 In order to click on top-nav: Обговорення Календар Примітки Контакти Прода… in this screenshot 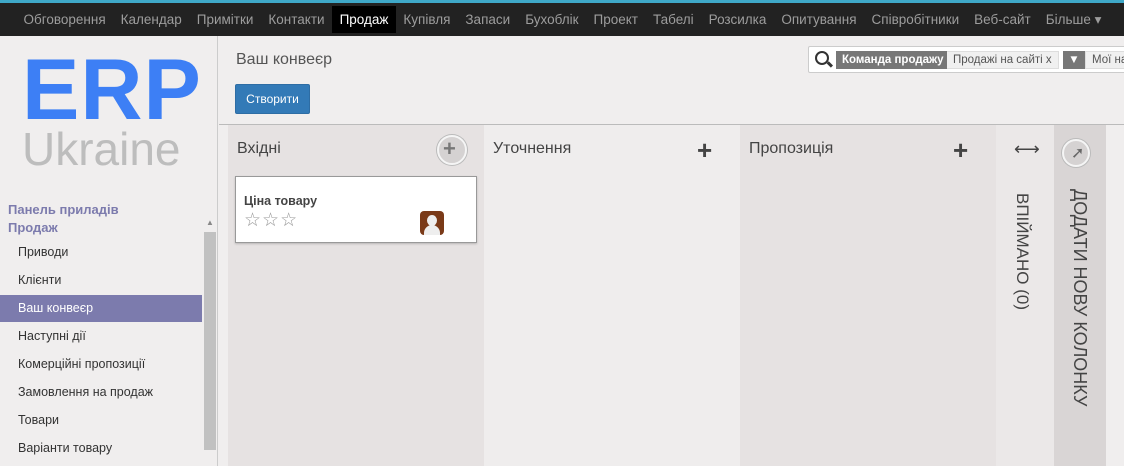, I will do `click(562, 19)`.